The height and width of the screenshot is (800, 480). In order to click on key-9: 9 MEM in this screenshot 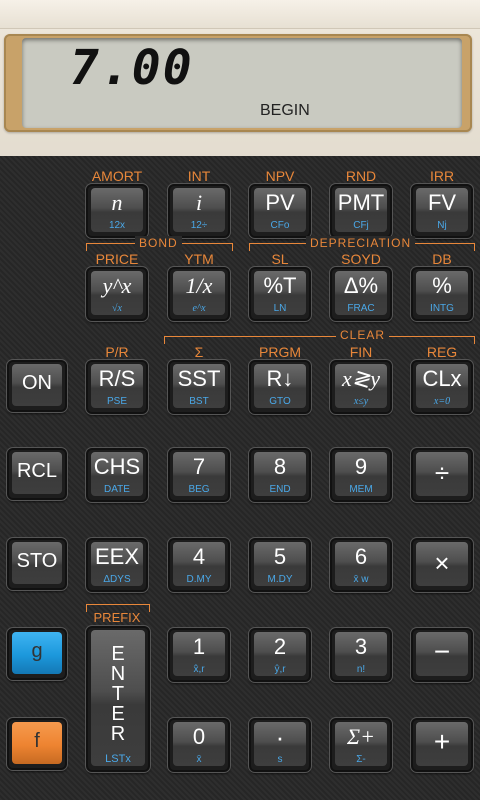, I will do `click(361, 475)`.